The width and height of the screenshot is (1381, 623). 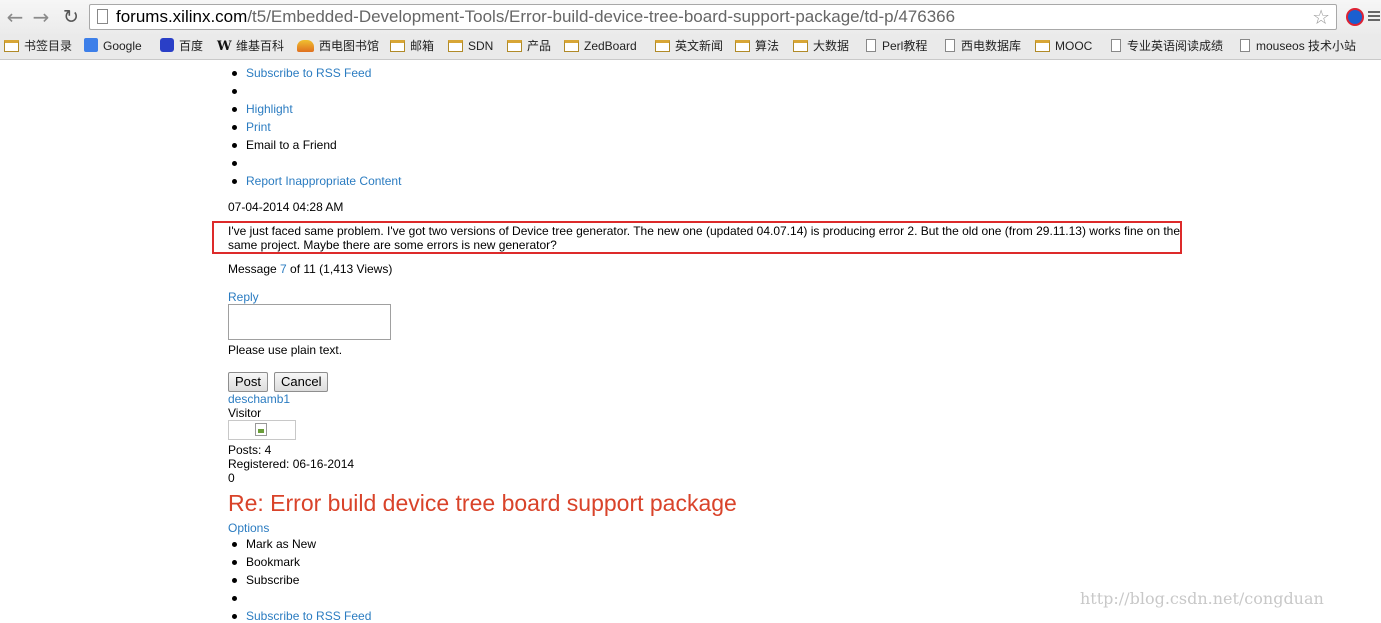 I want to click on url-host: forums.xilinx.com, so click(x=182, y=16).